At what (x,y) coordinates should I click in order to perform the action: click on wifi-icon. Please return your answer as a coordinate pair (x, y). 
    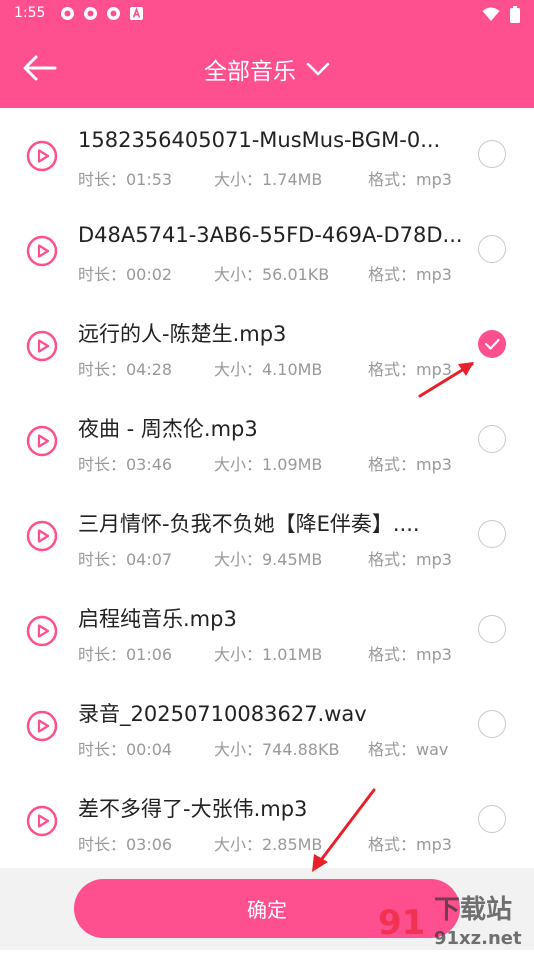
    Looking at the image, I should click on (491, 16).